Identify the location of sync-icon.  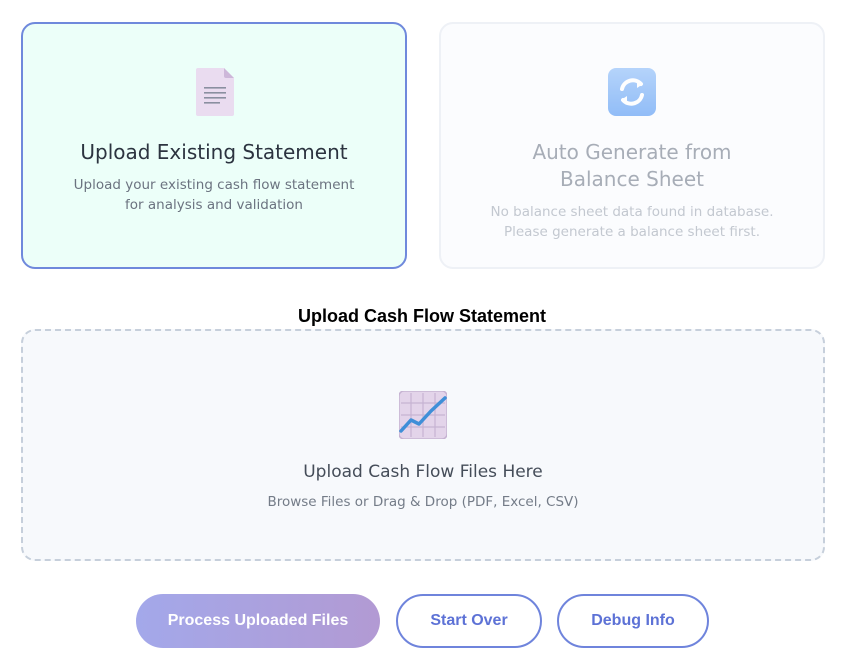
(632, 92).